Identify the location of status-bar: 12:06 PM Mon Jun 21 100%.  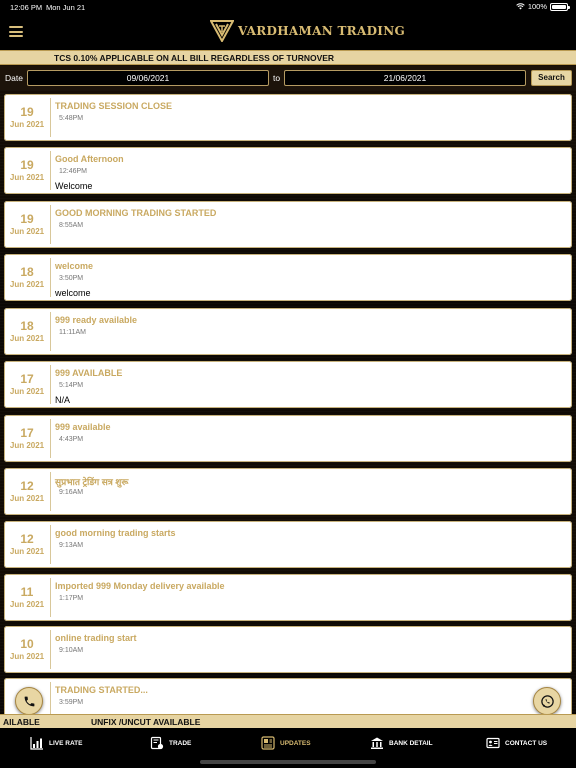
(288, 7).